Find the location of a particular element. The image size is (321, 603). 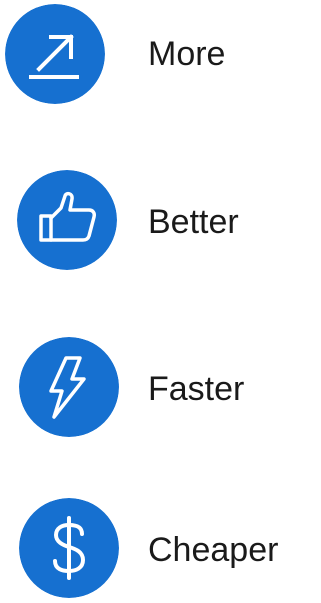

item-label-faster: Faster is located at coordinates (196, 389).